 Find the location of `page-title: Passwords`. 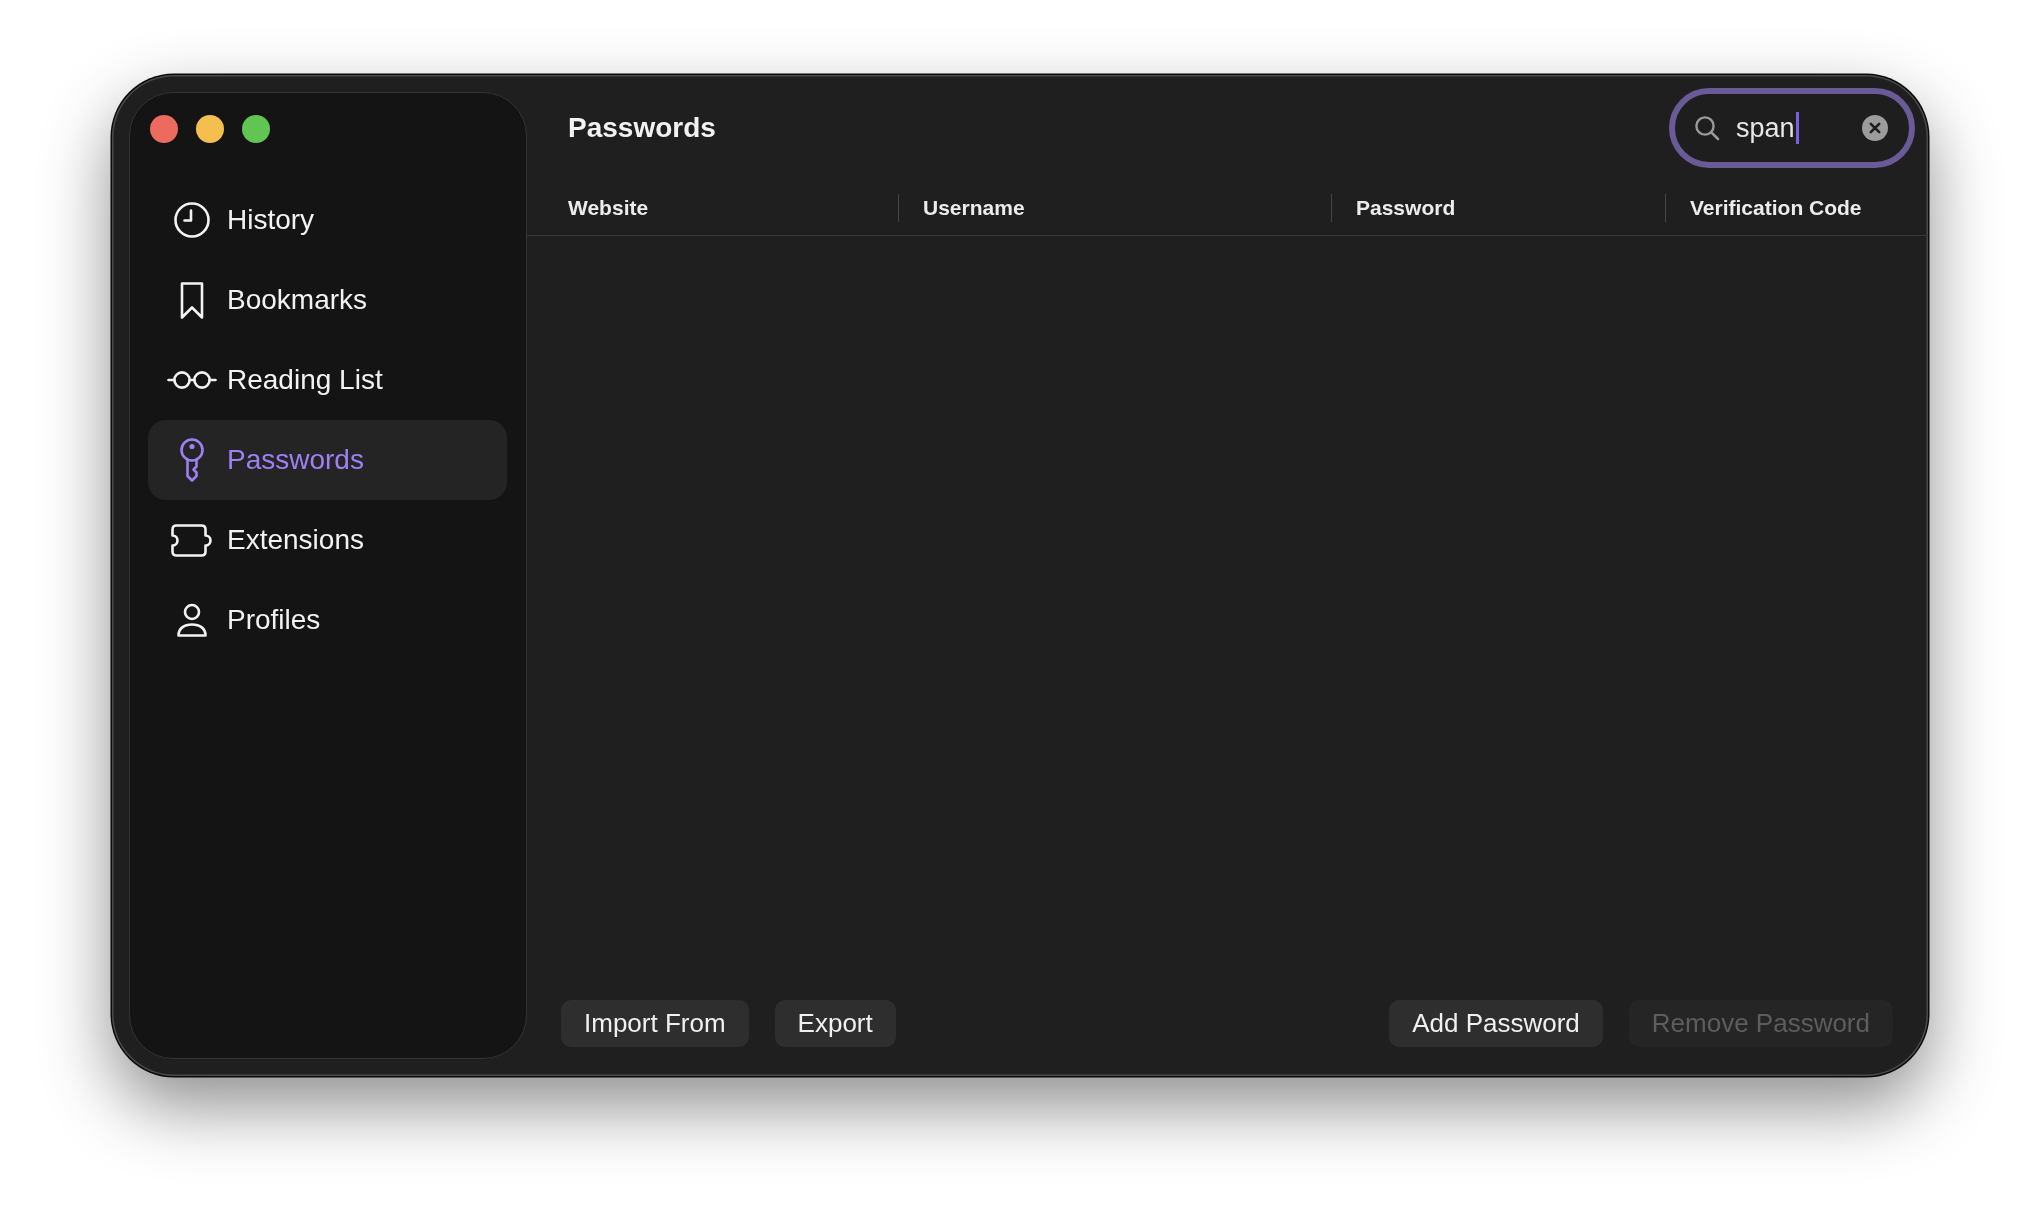

page-title: Passwords is located at coordinates (642, 128).